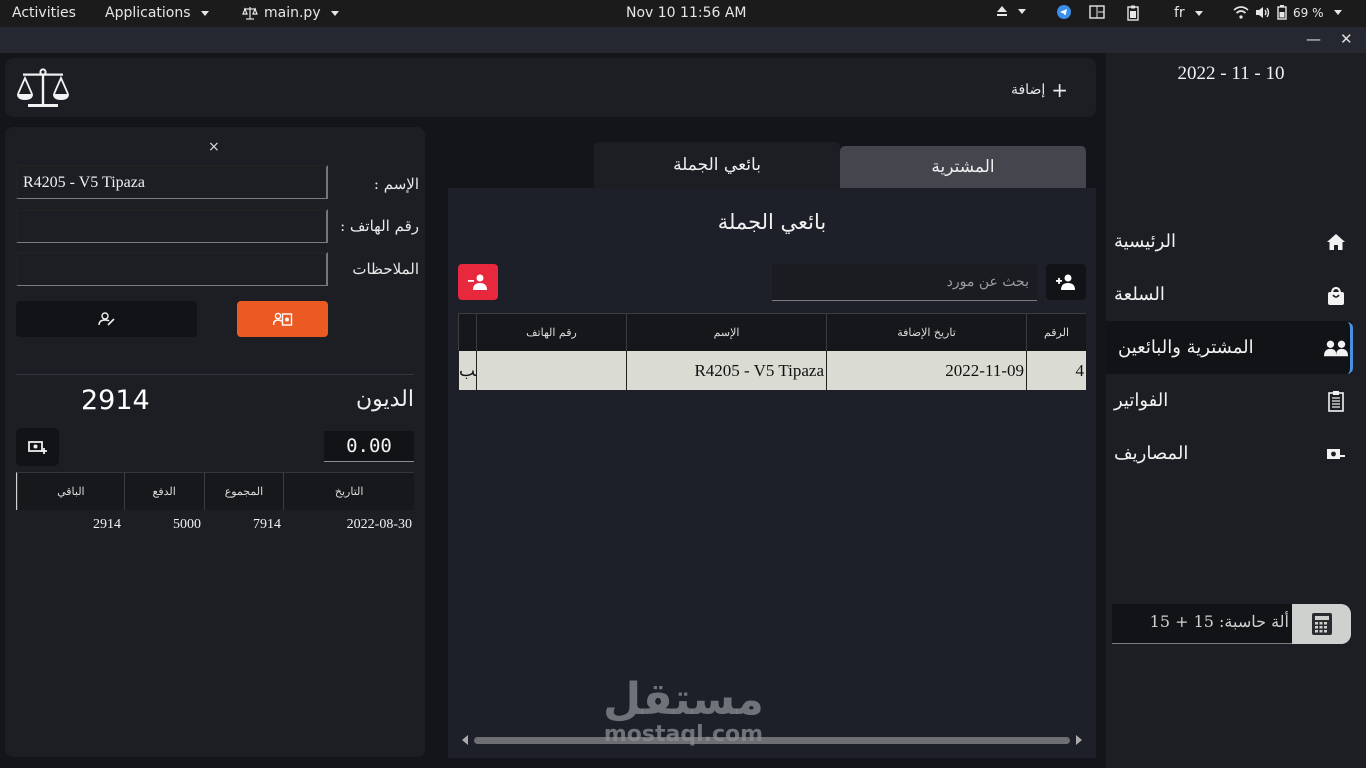  I want to click on add-payment-button, so click(37, 447).